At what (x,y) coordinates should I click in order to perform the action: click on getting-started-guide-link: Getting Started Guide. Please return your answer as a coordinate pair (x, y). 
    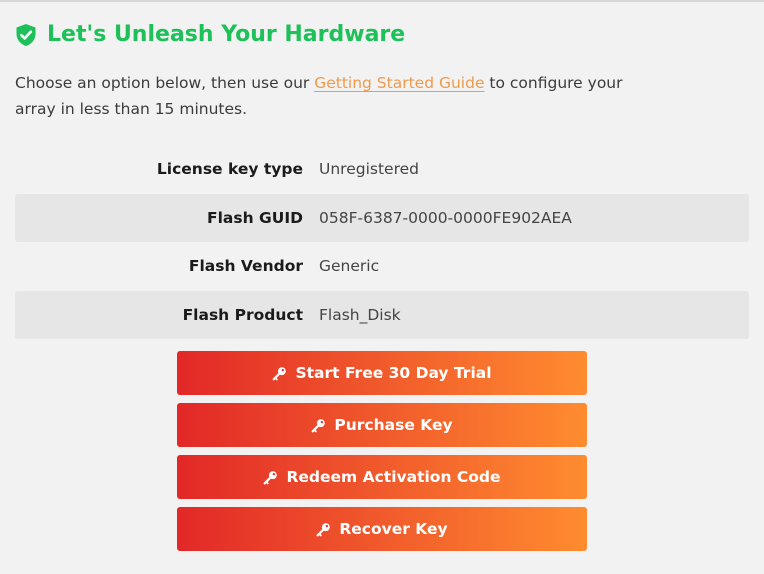
    Looking at the image, I should click on (399, 83).